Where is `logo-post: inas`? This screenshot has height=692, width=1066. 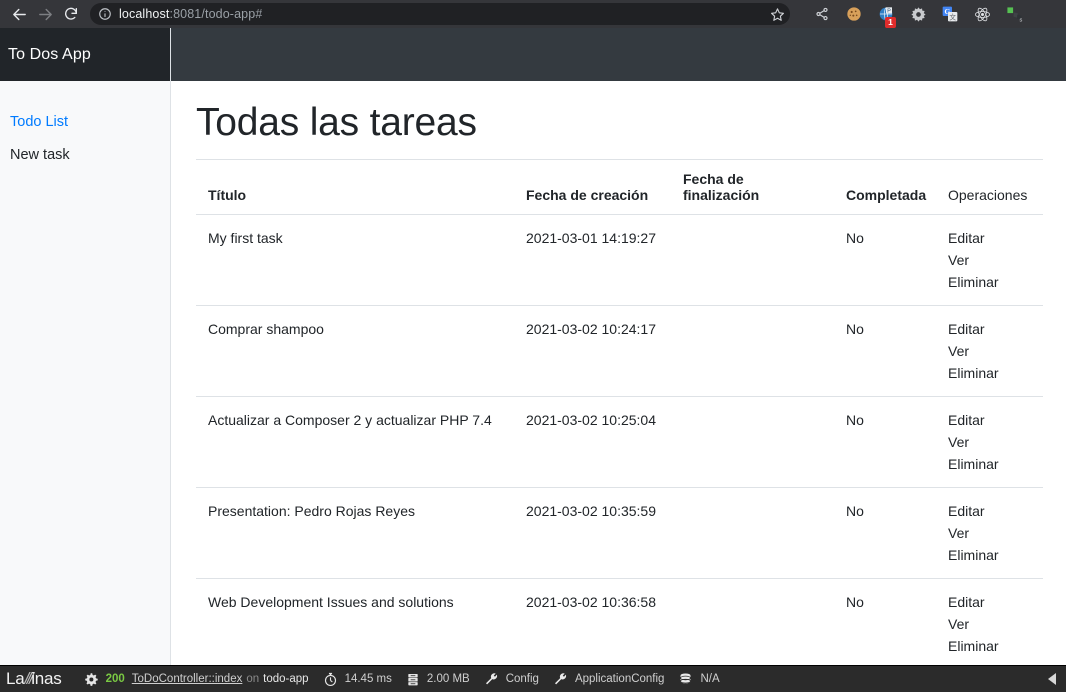 logo-post: inas is located at coordinates (46, 678).